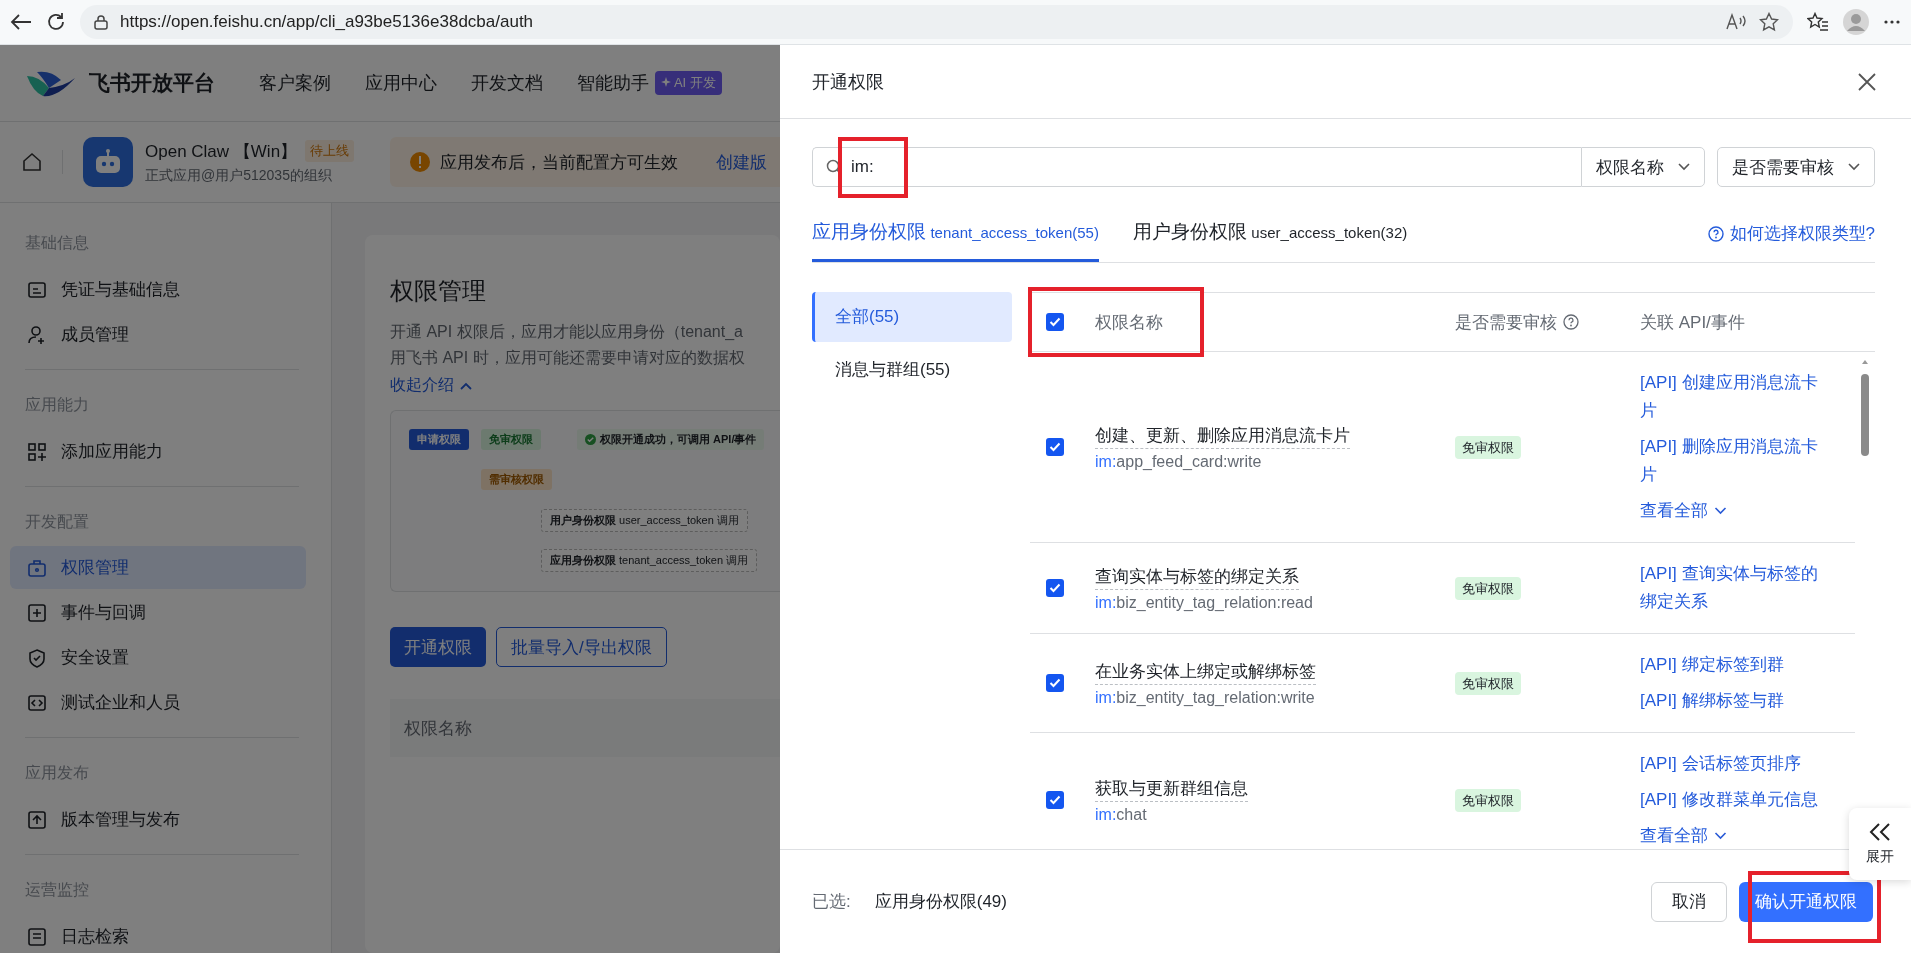 This screenshot has height=965, width=1911. I want to click on permission-name: 获取与更新群组信息, so click(1171, 789).